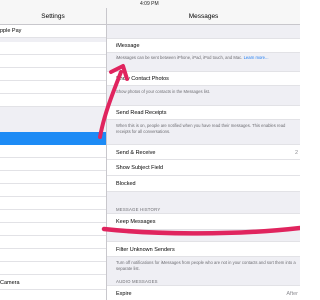  Describe the element at coordinates (140, 168) in the screenshot. I see `show-subject-field-label: Show Subject Field` at that location.